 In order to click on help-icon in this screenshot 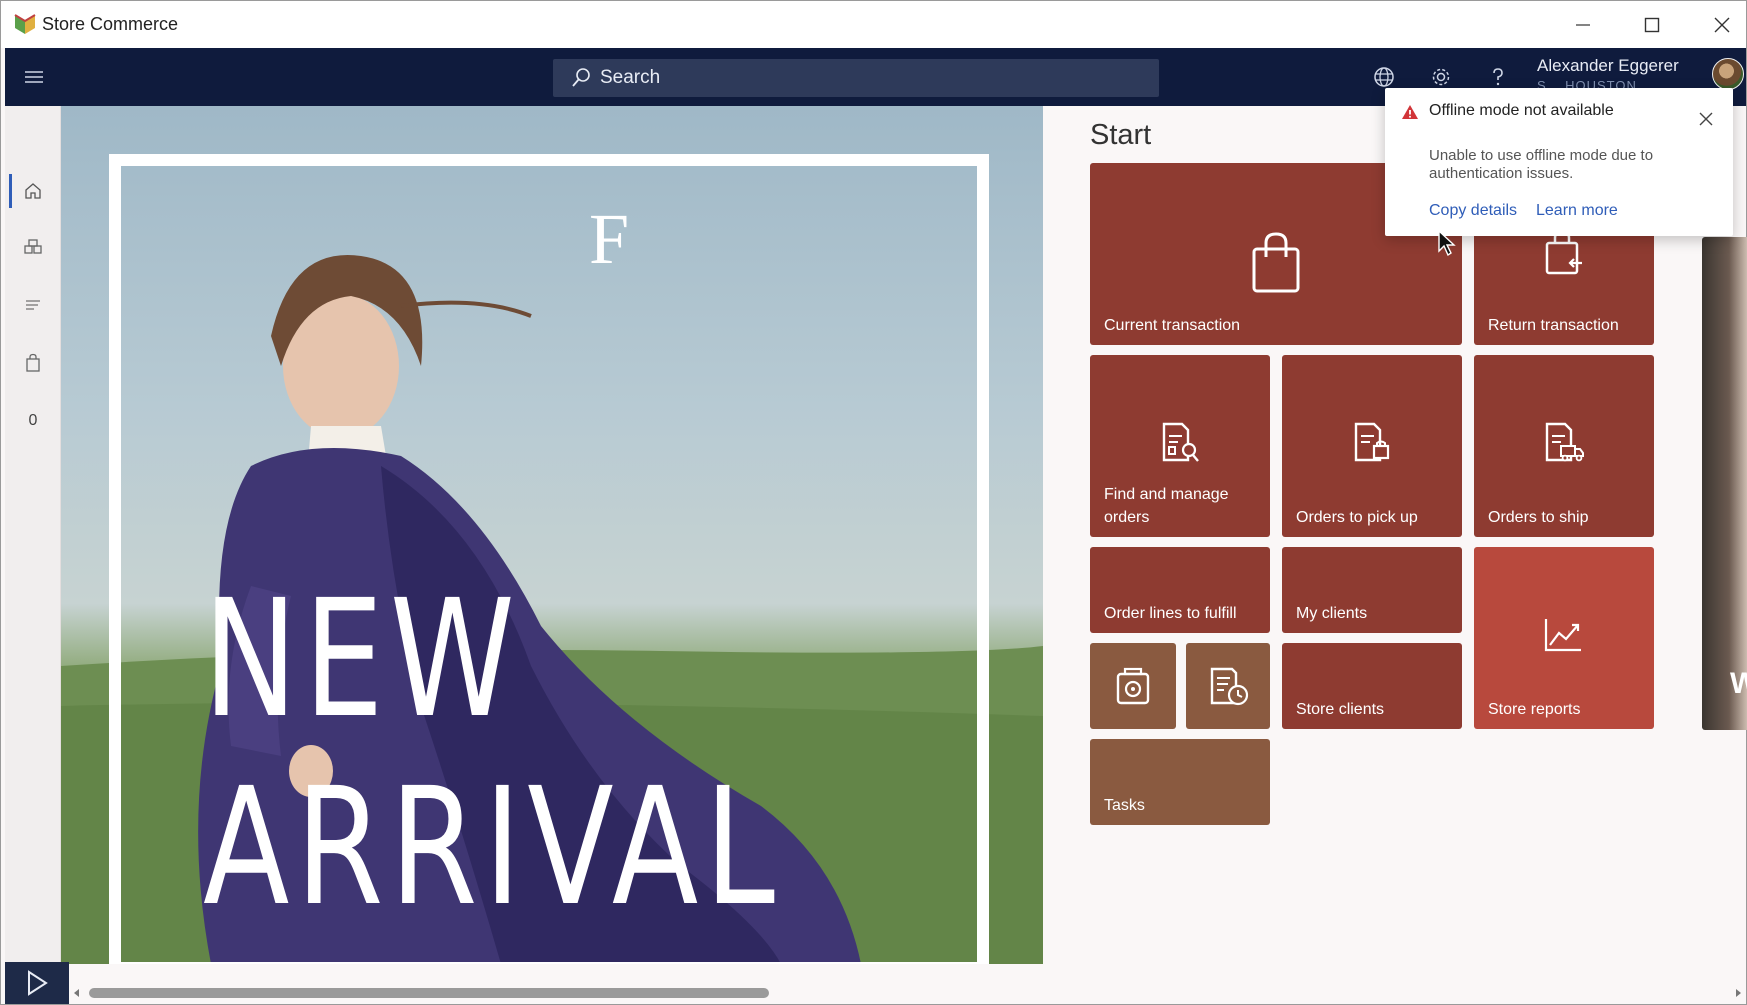, I will do `click(1498, 77)`.